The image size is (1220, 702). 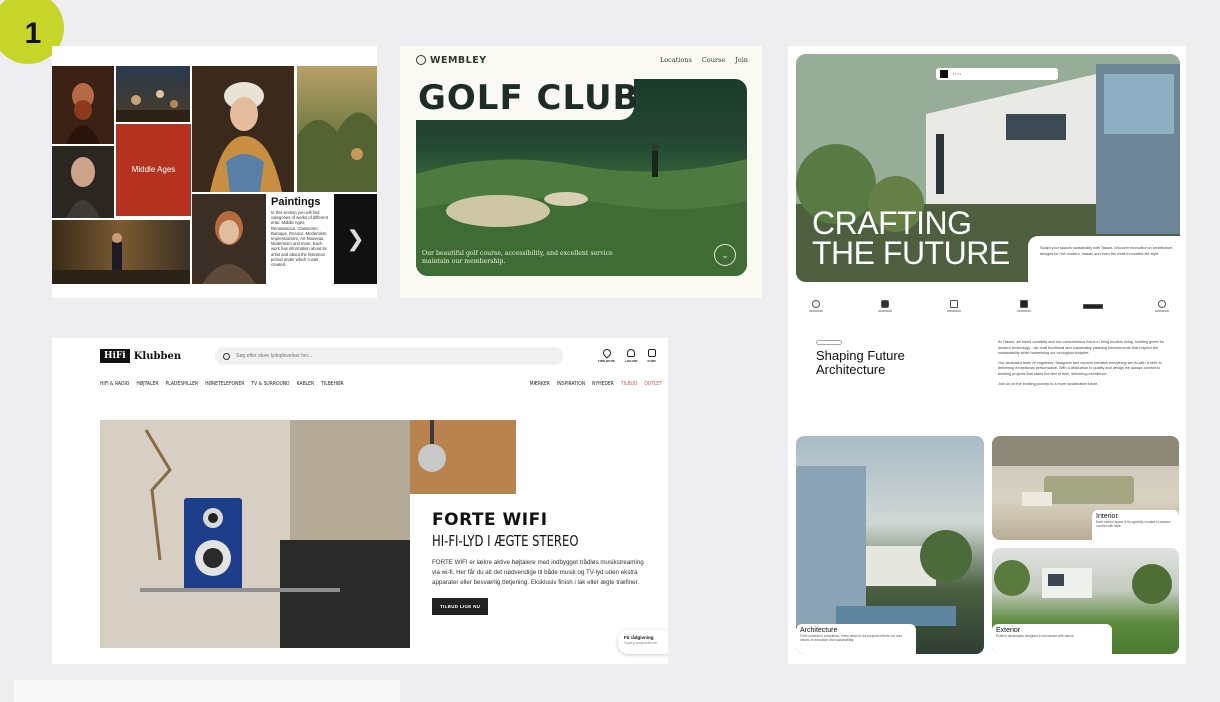 I want to click on arch-headline-line-1: CRAFTING, so click(x=892, y=223).